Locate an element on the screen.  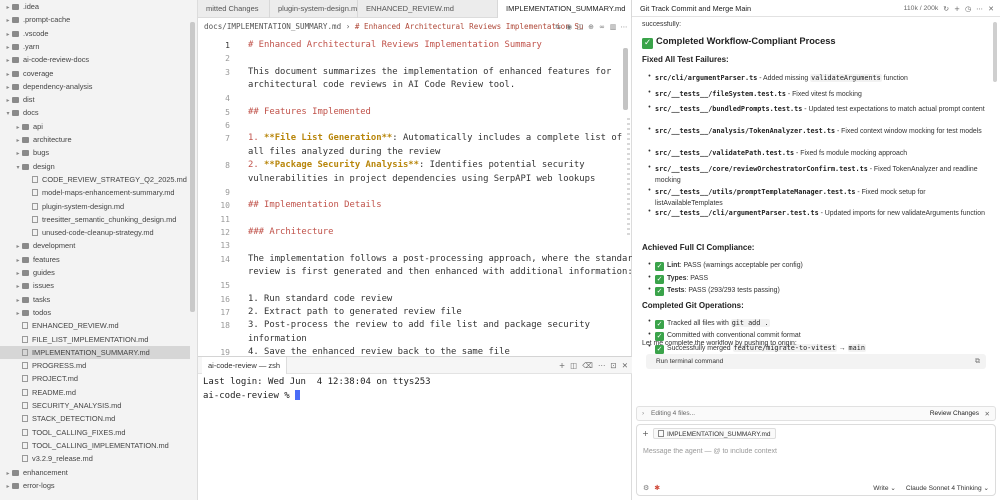
columns-icon: ▥ is located at coordinates (613, 27).